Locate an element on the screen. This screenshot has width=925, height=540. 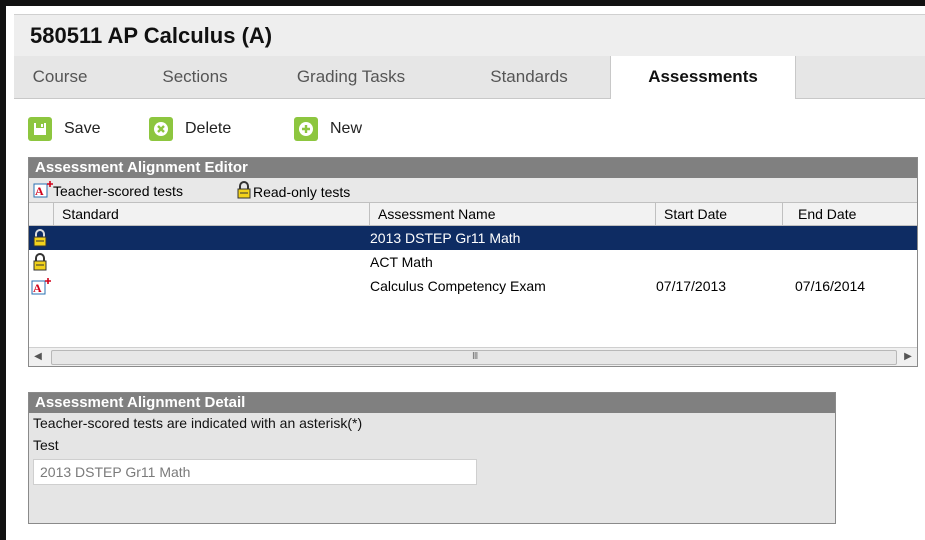
legend-read-only: Read-only tests is located at coordinates (292, 191).